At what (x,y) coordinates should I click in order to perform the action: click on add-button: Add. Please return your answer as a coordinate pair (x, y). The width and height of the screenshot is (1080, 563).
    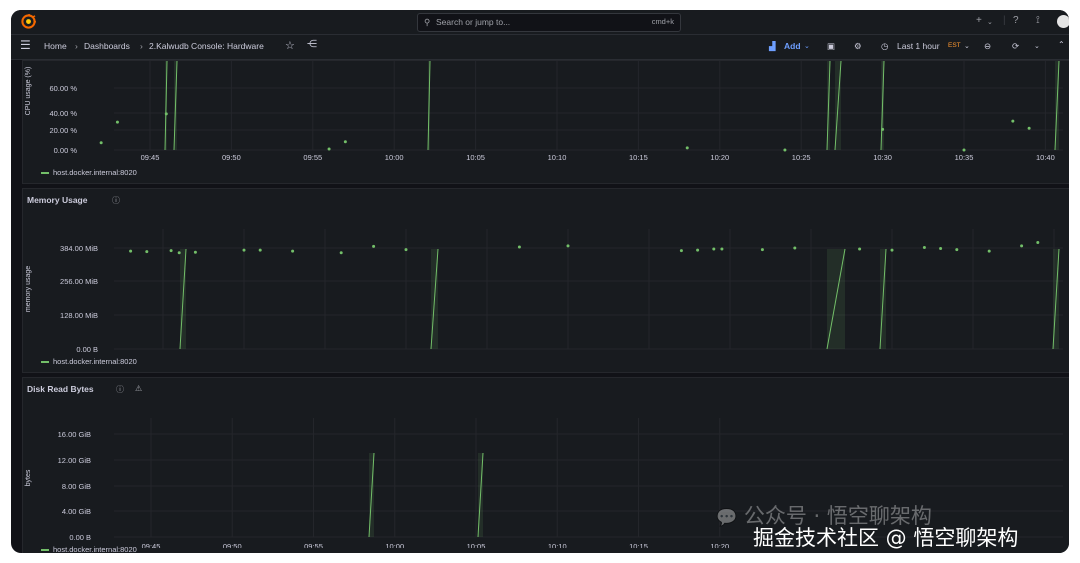
    Looking at the image, I should click on (792, 46).